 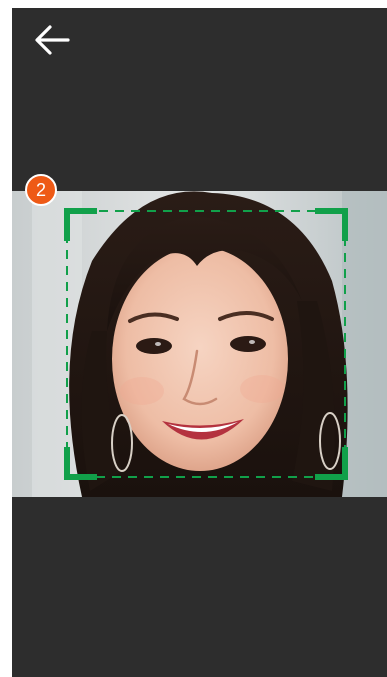 I want to click on back-button, so click(x=52, y=40).